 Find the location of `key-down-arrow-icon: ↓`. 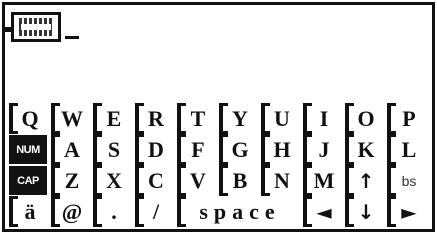

key-down-arrow-icon: ↓ is located at coordinates (364, 211).